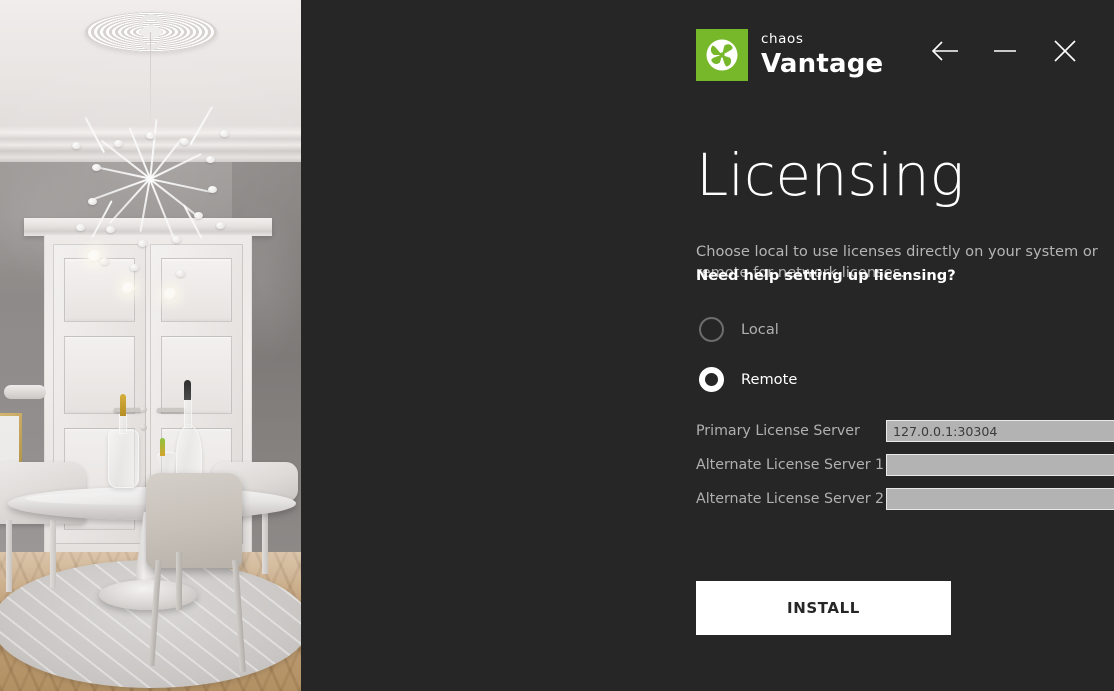 The width and height of the screenshot is (1114, 691). What do you see at coordinates (722, 55) in the screenshot?
I see `chaos-pinwheel-logo-icon` at bounding box center [722, 55].